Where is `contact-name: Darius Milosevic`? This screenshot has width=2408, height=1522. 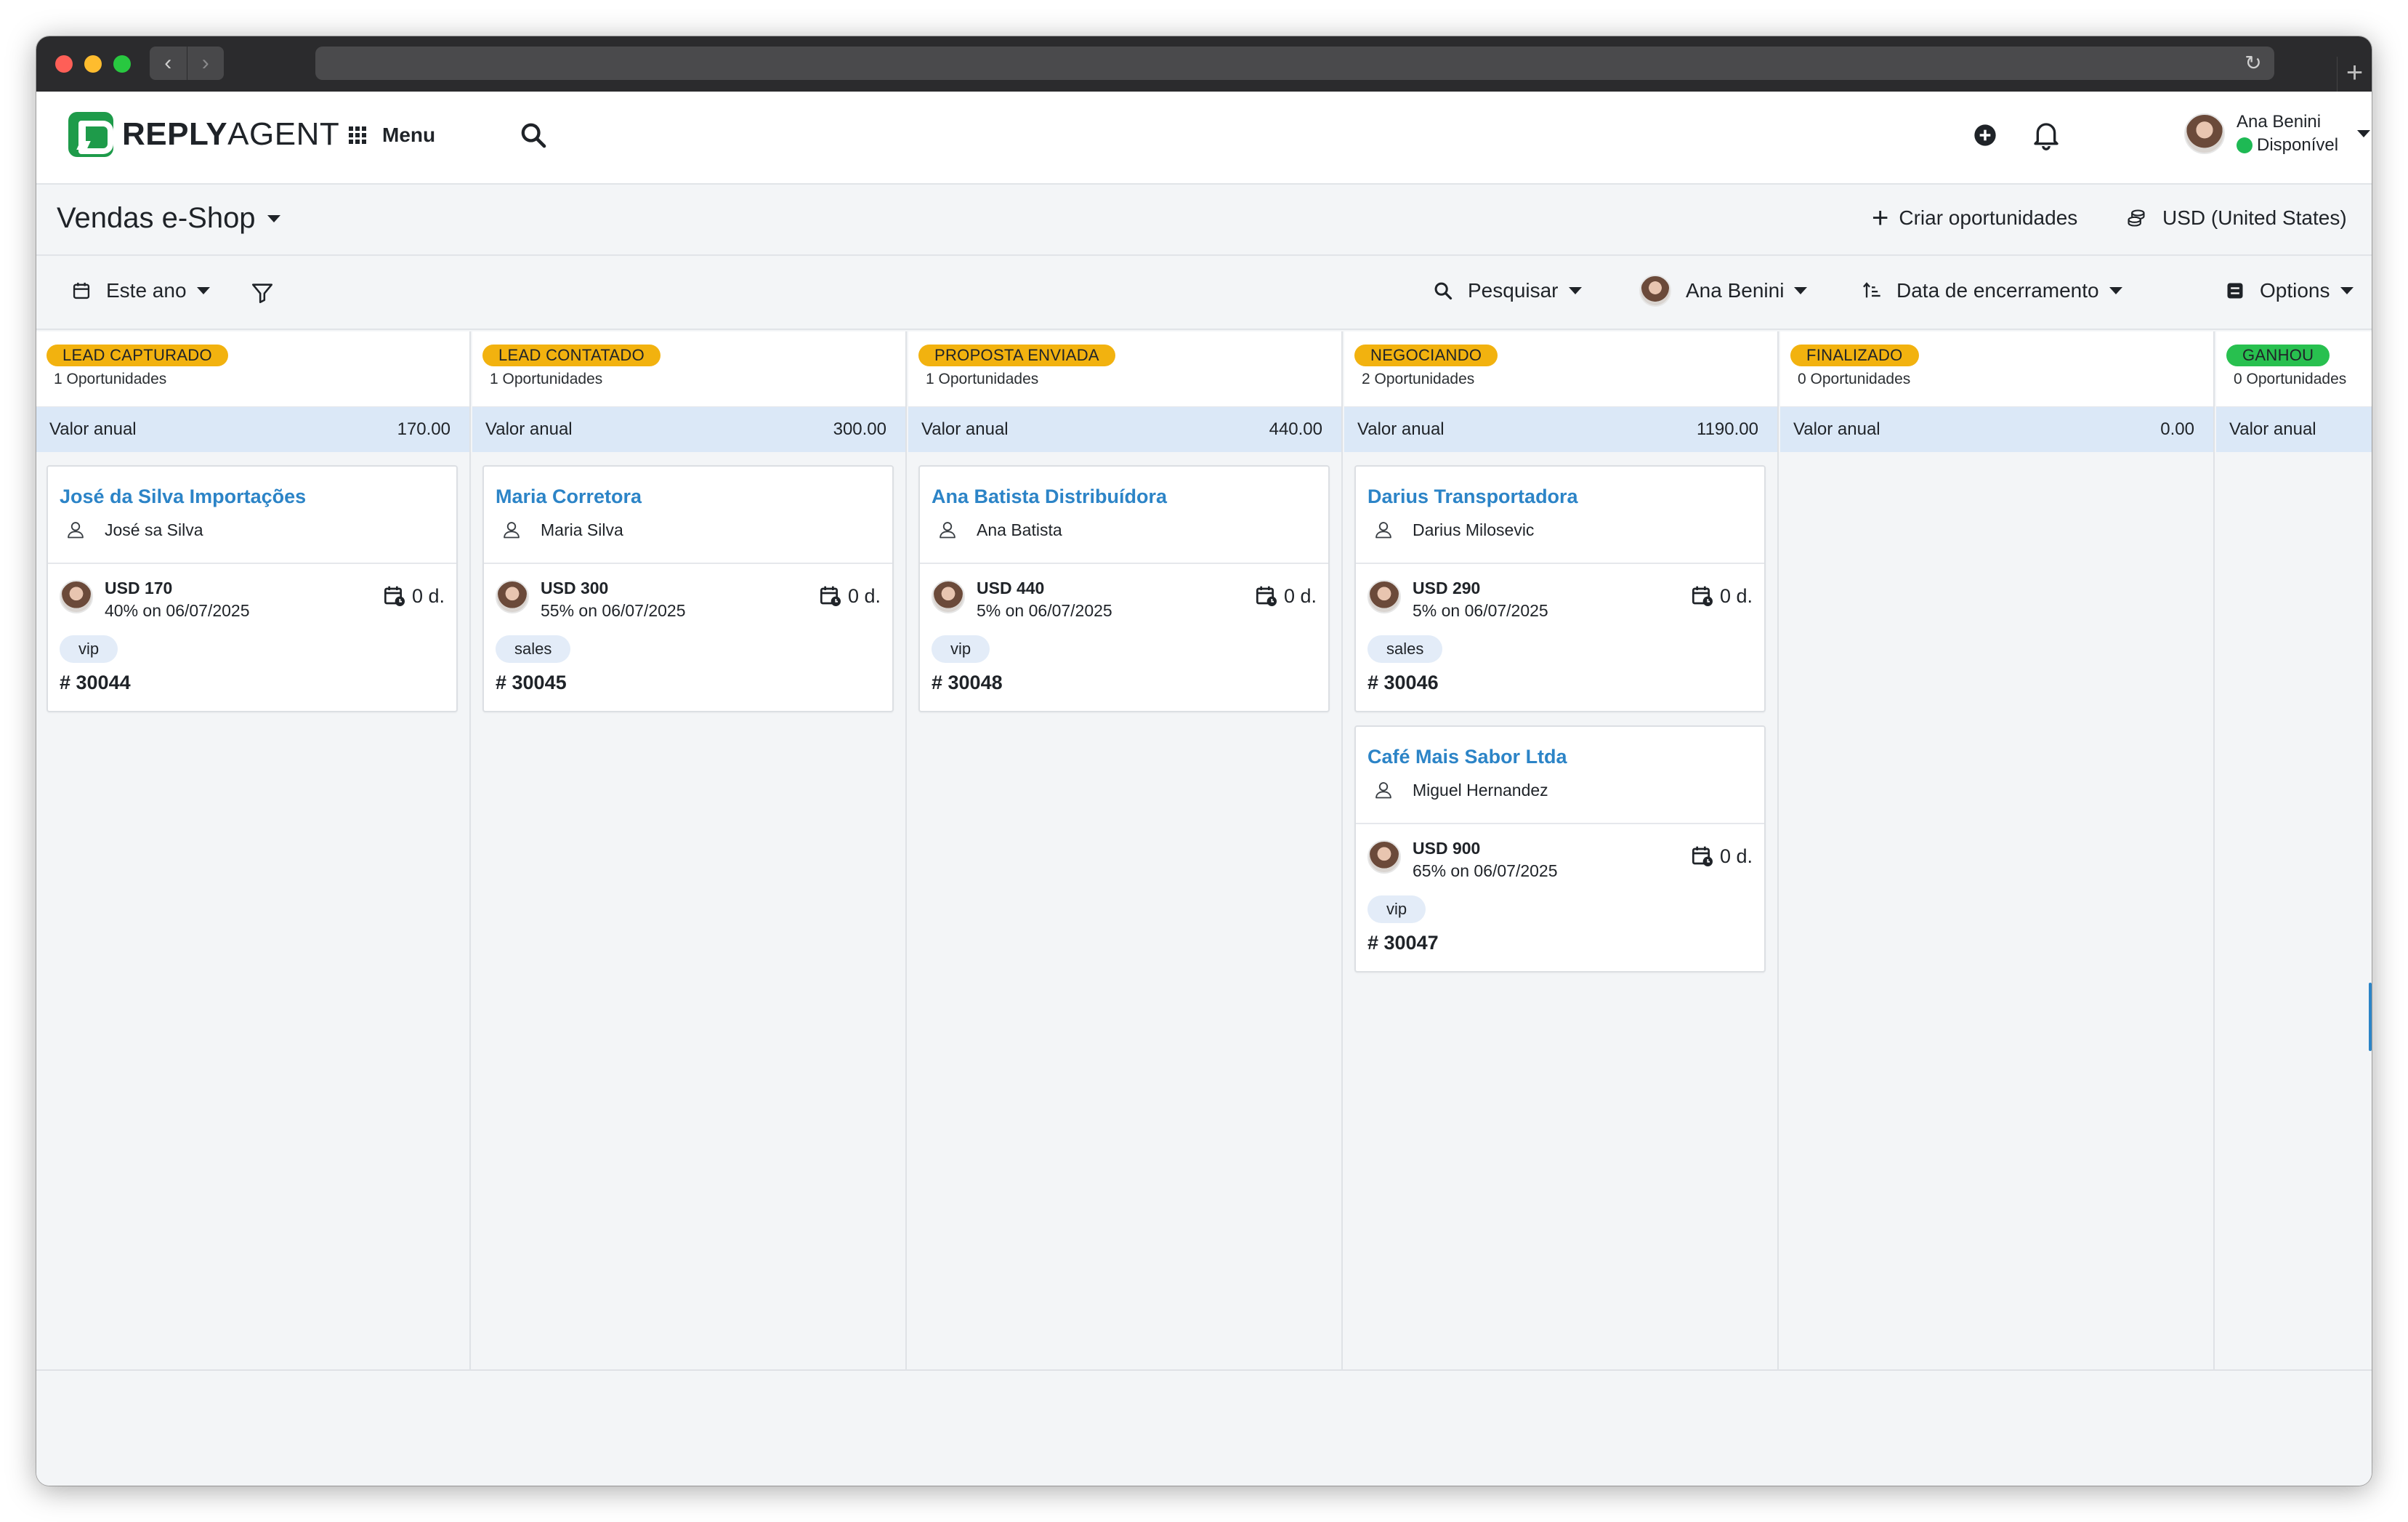 contact-name: Darius Milosevic is located at coordinates (1474, 529).